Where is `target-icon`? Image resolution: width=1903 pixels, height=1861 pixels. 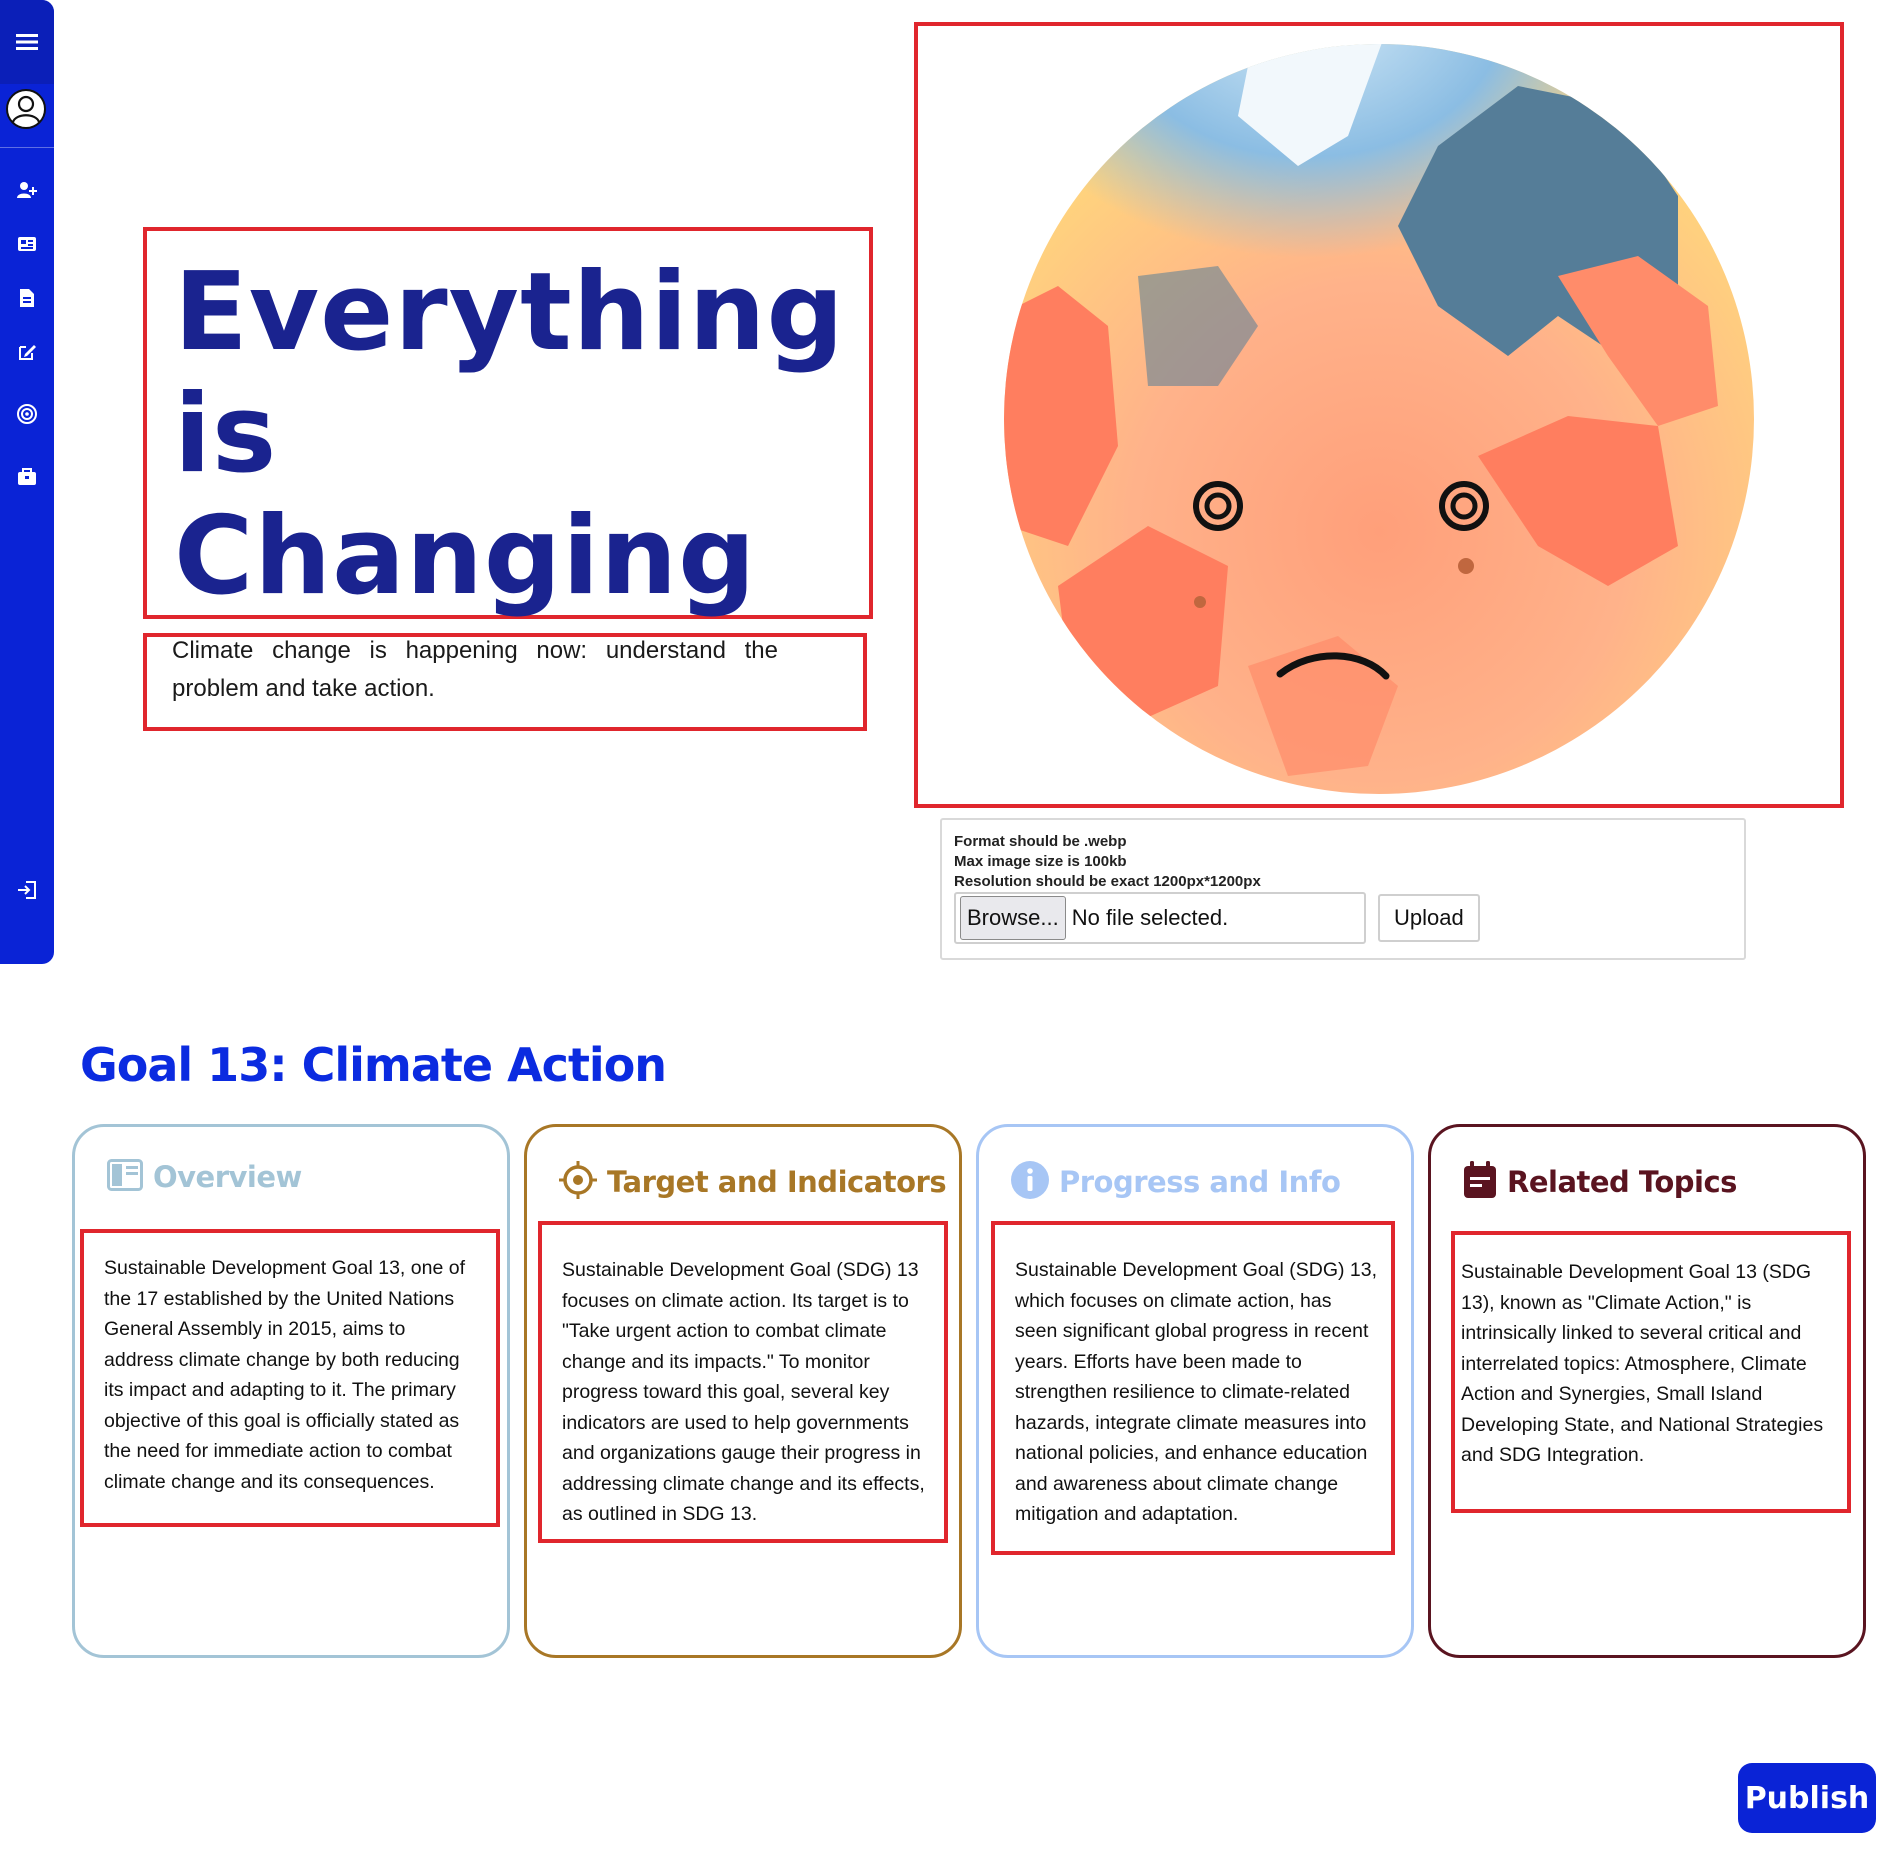 target-icon is located at coordinates (27, 414).